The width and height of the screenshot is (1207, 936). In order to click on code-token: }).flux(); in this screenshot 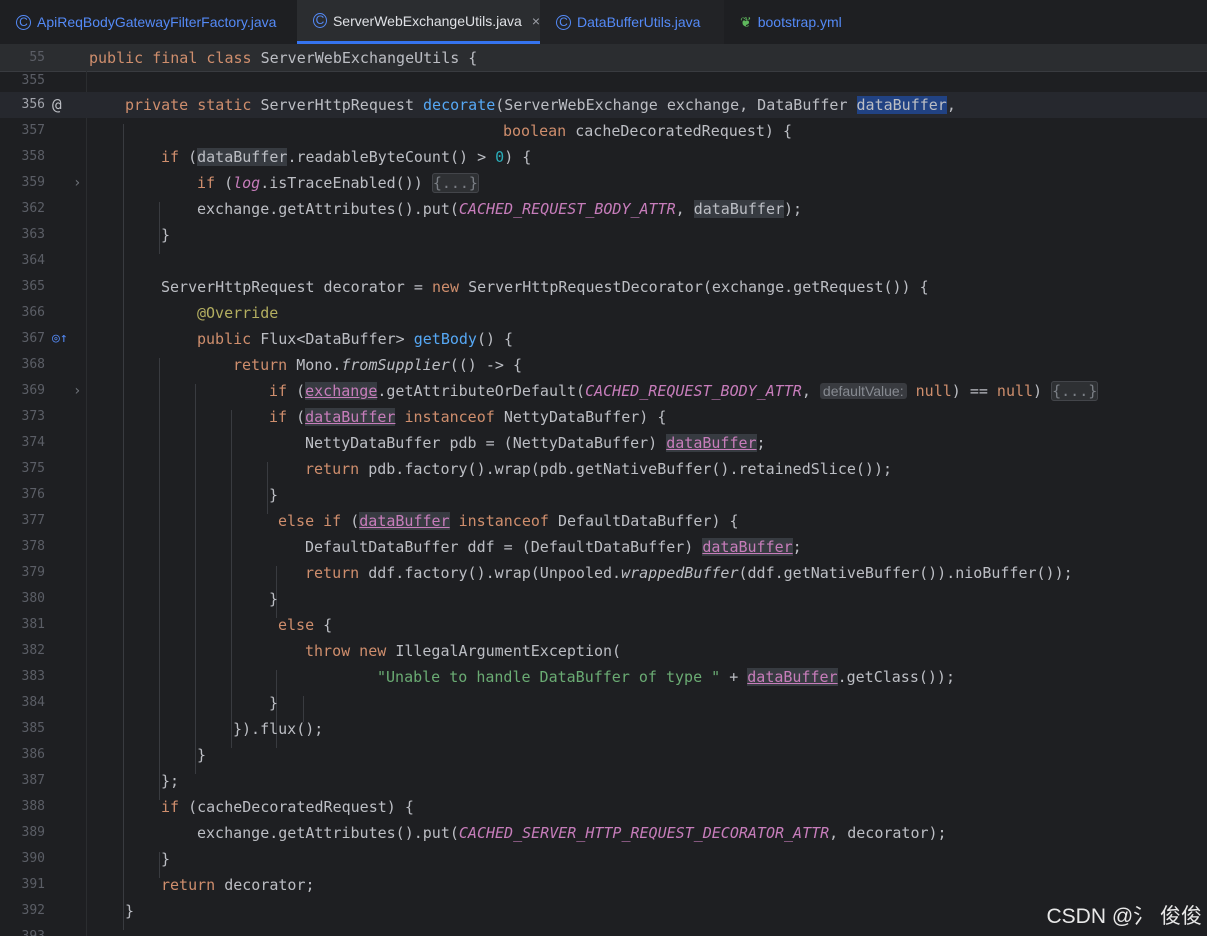, I will do `click(278, 729)`.